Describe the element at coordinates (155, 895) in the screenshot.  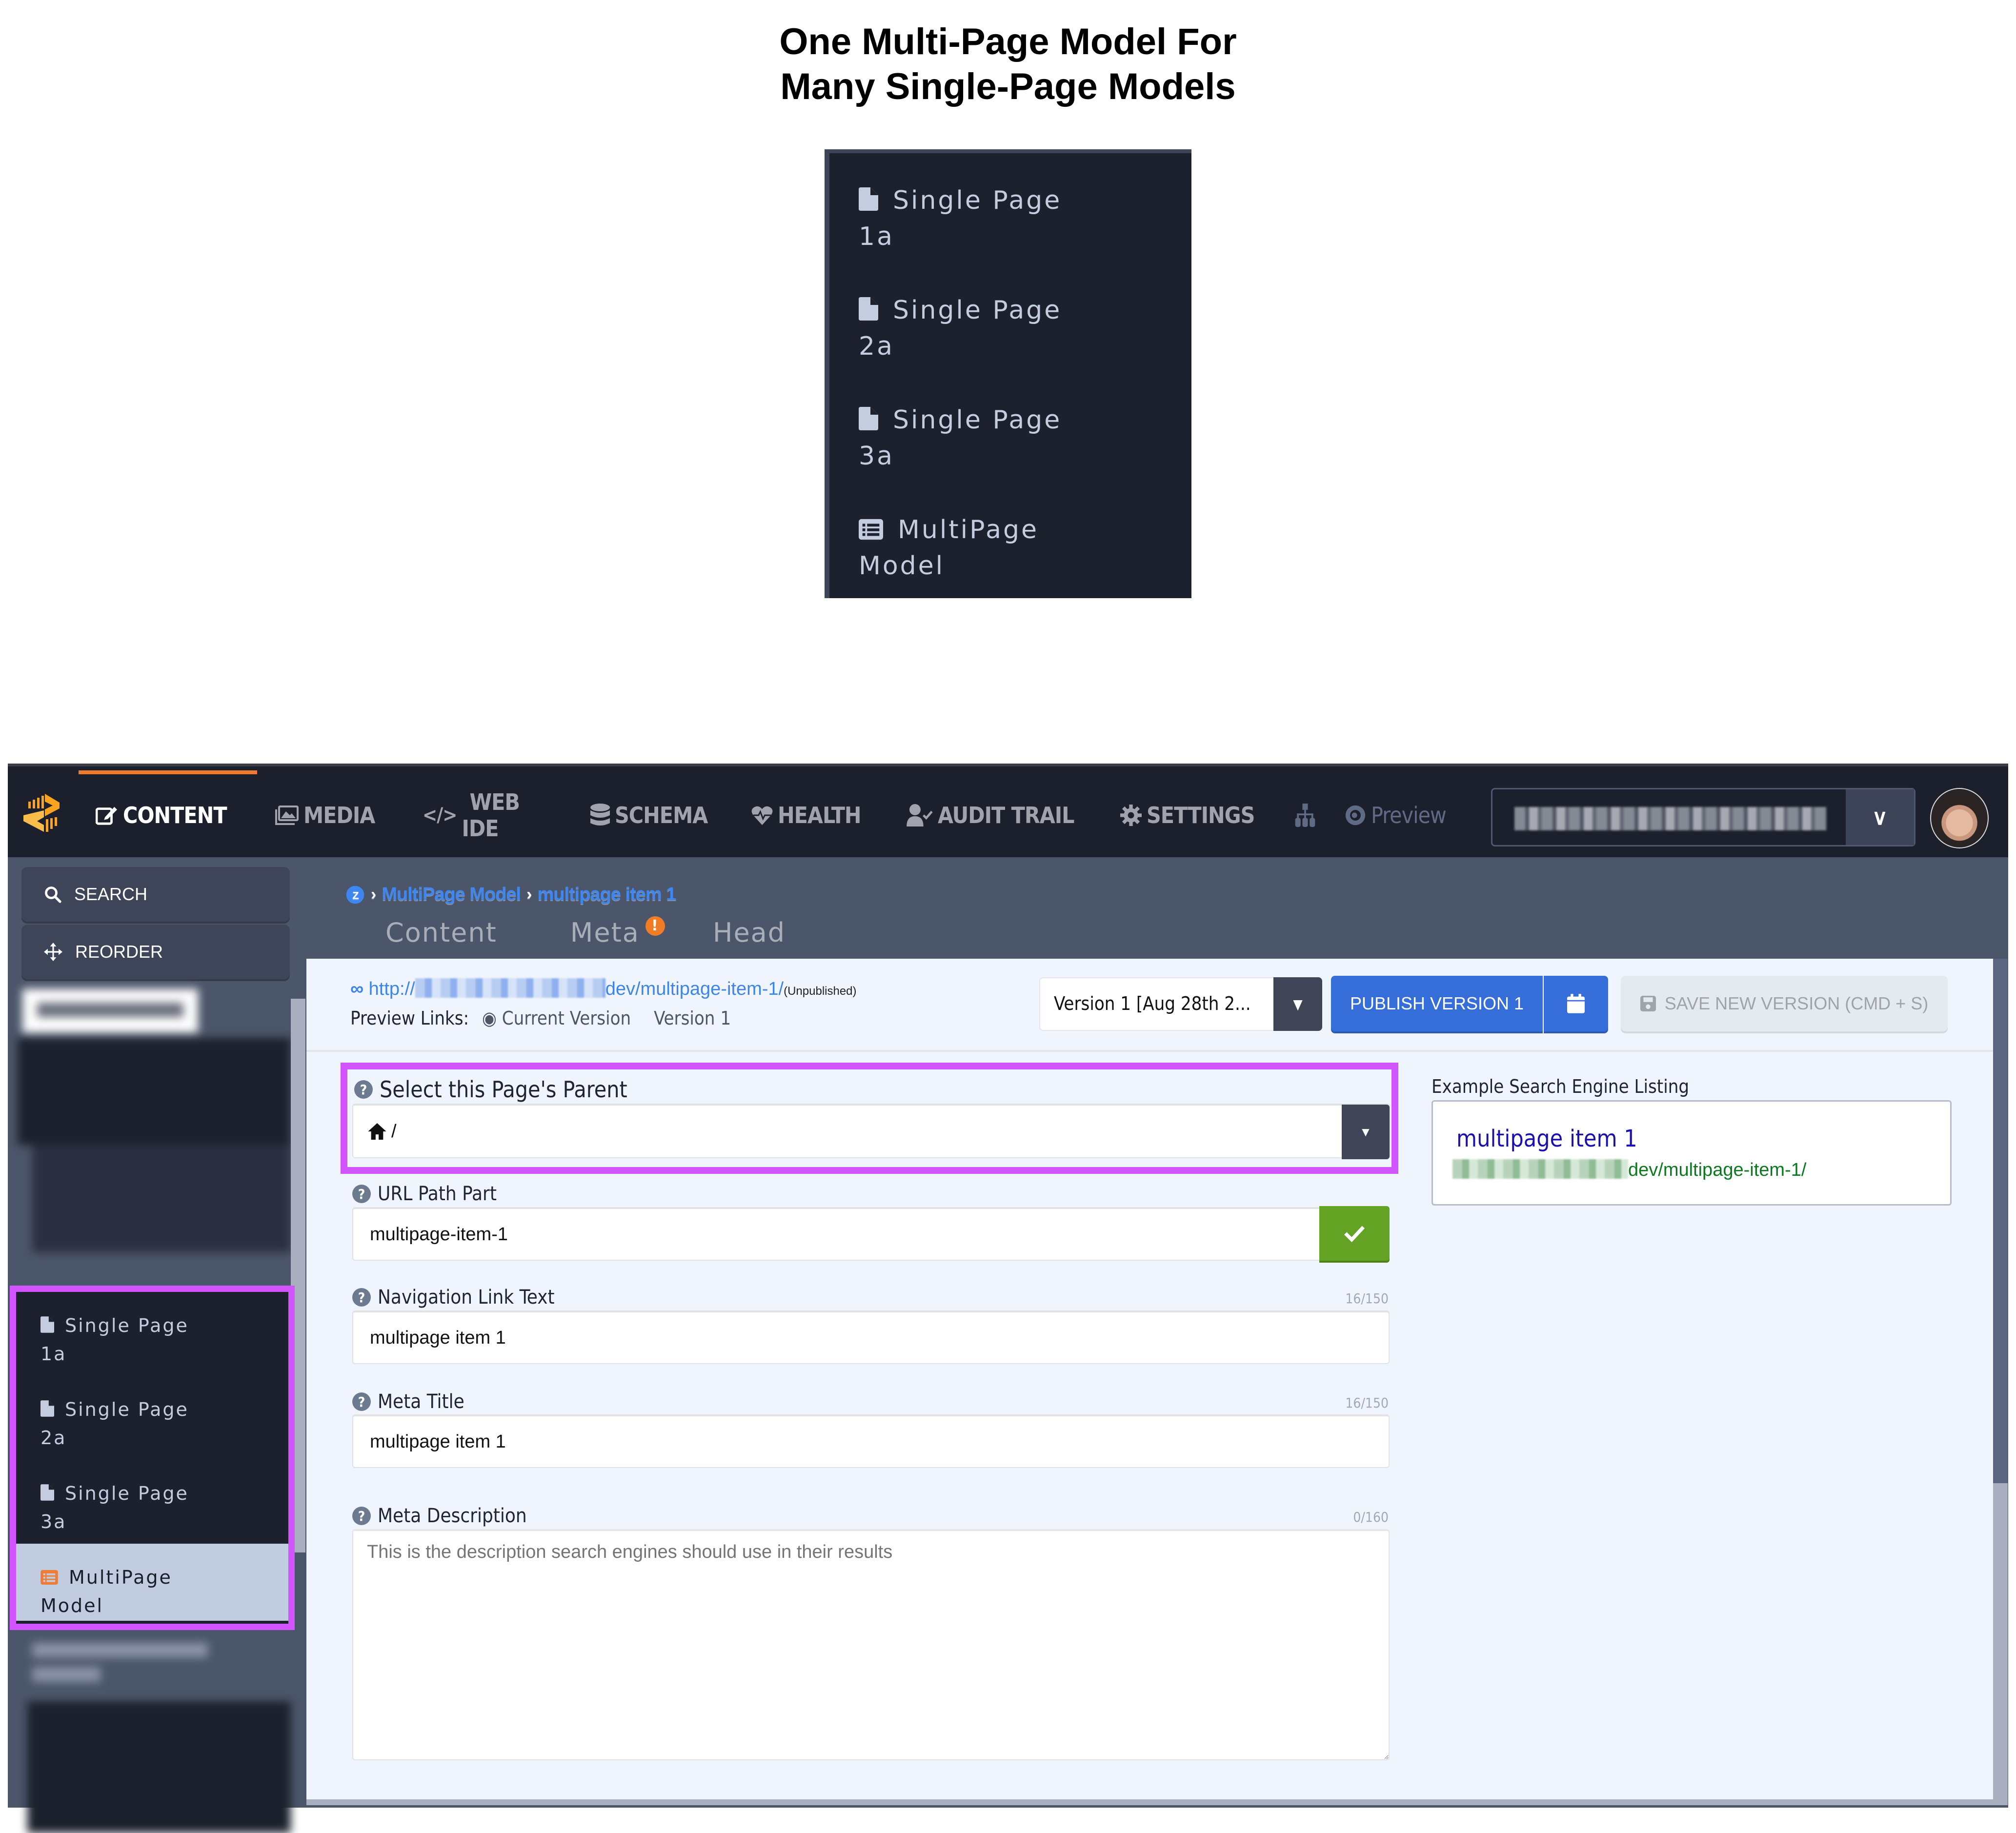
I see `search-button: SEARCH` at that location.